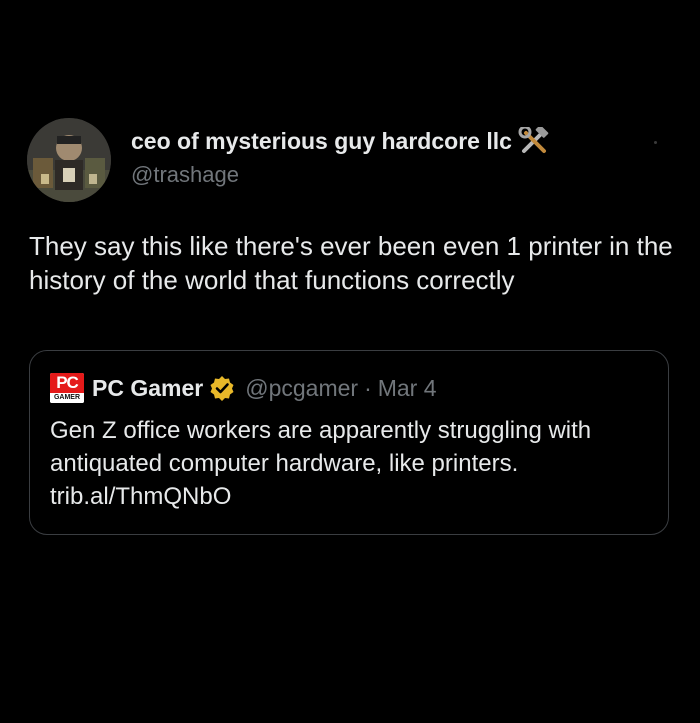 Image resolution: width=700 pixels, height=723 pixels. Describe the element at coordinates (350, 496) in the screenshot. I see `quoted-post-link: trib.al/ThmQNbO` at that location.